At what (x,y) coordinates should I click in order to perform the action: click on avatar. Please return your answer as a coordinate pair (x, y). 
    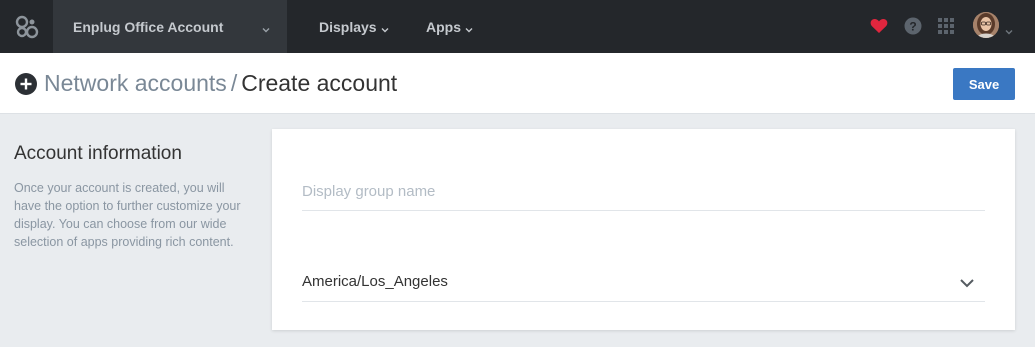
    Looking at the image, I should click on (986, 25).